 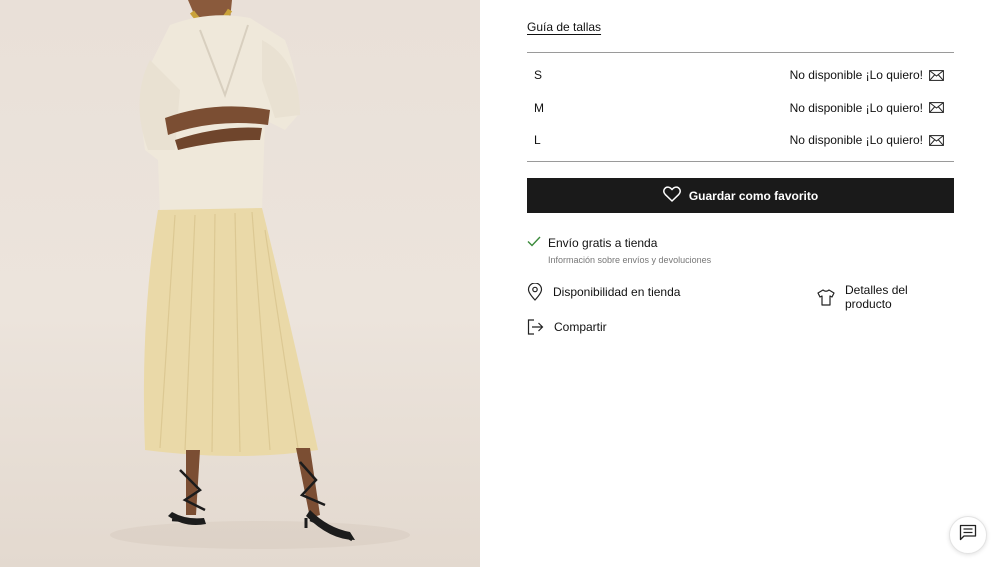 I want to click on share-label: Compartir, so click(x=580, y=327).